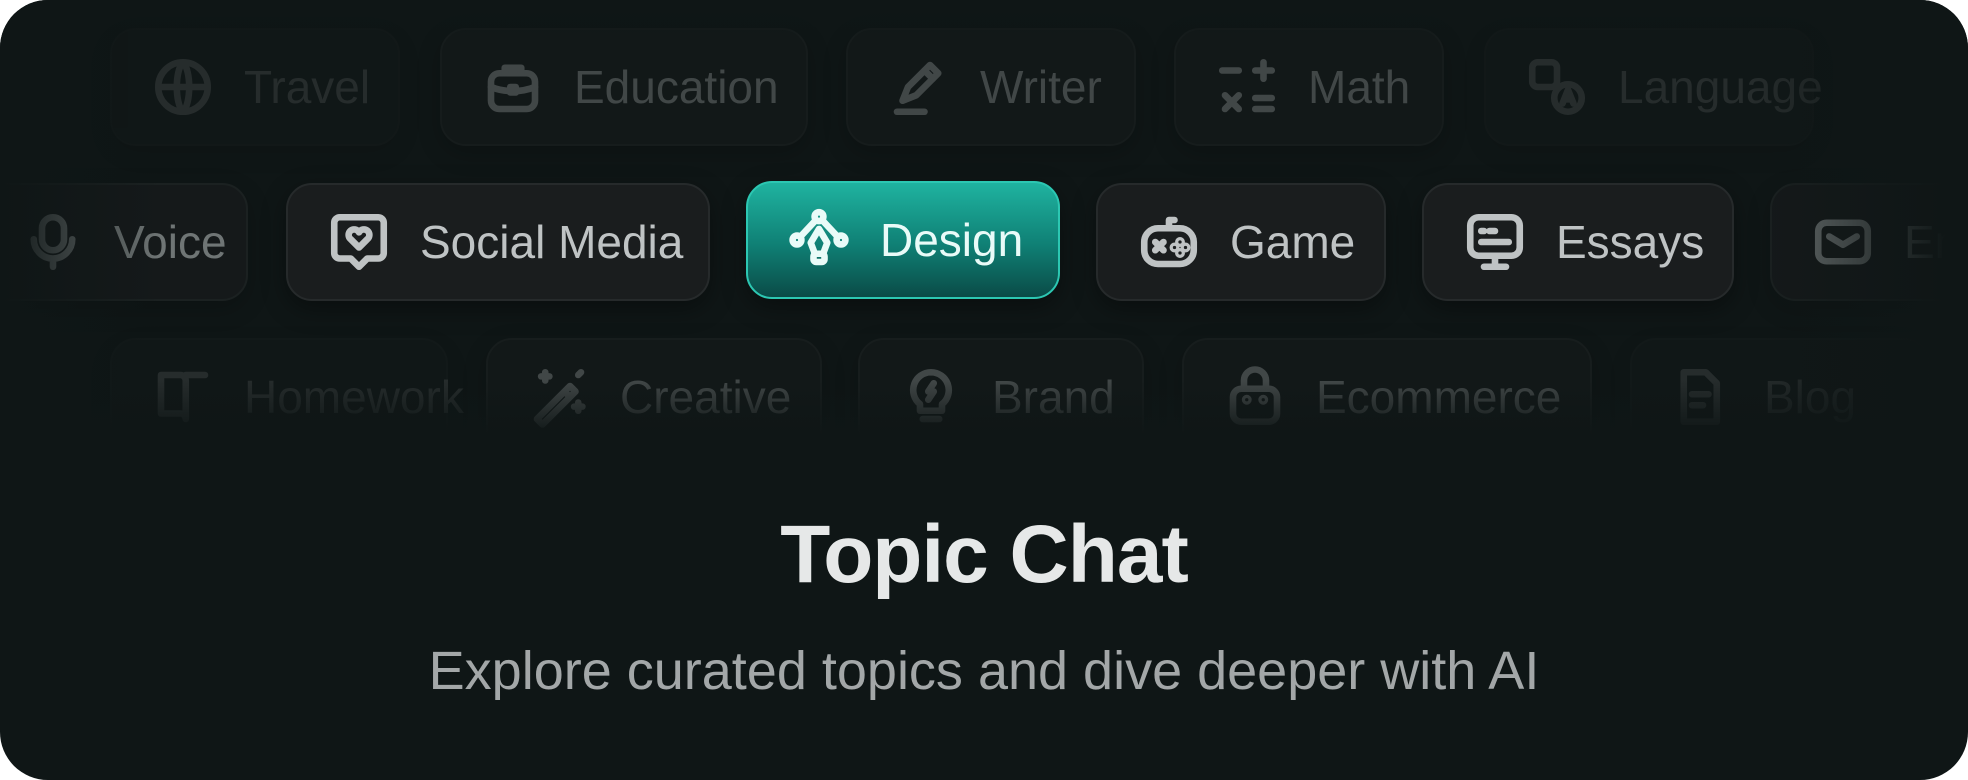 The image size is (1968, 780). I want to click on blog-icon, so click(1703, 397).